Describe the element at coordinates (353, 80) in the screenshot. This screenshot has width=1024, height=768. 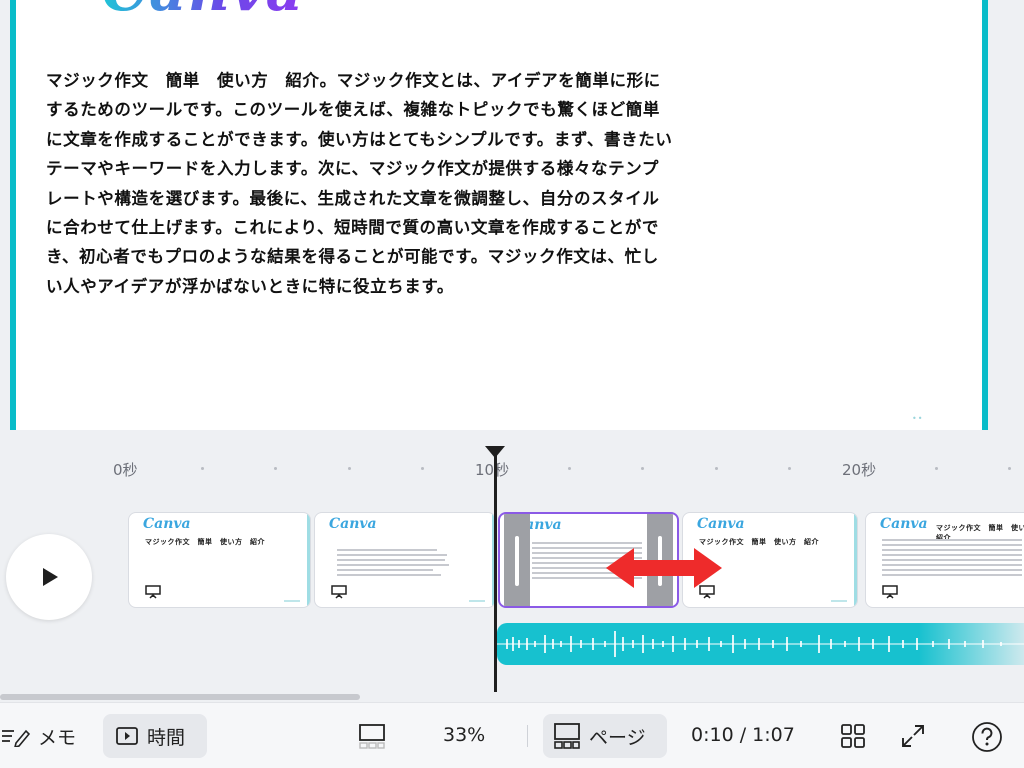
I see `text-line: マジック作文 簡単 使い方 紹介。マジック作文とは、アイデアを簡単に形に` at that location.